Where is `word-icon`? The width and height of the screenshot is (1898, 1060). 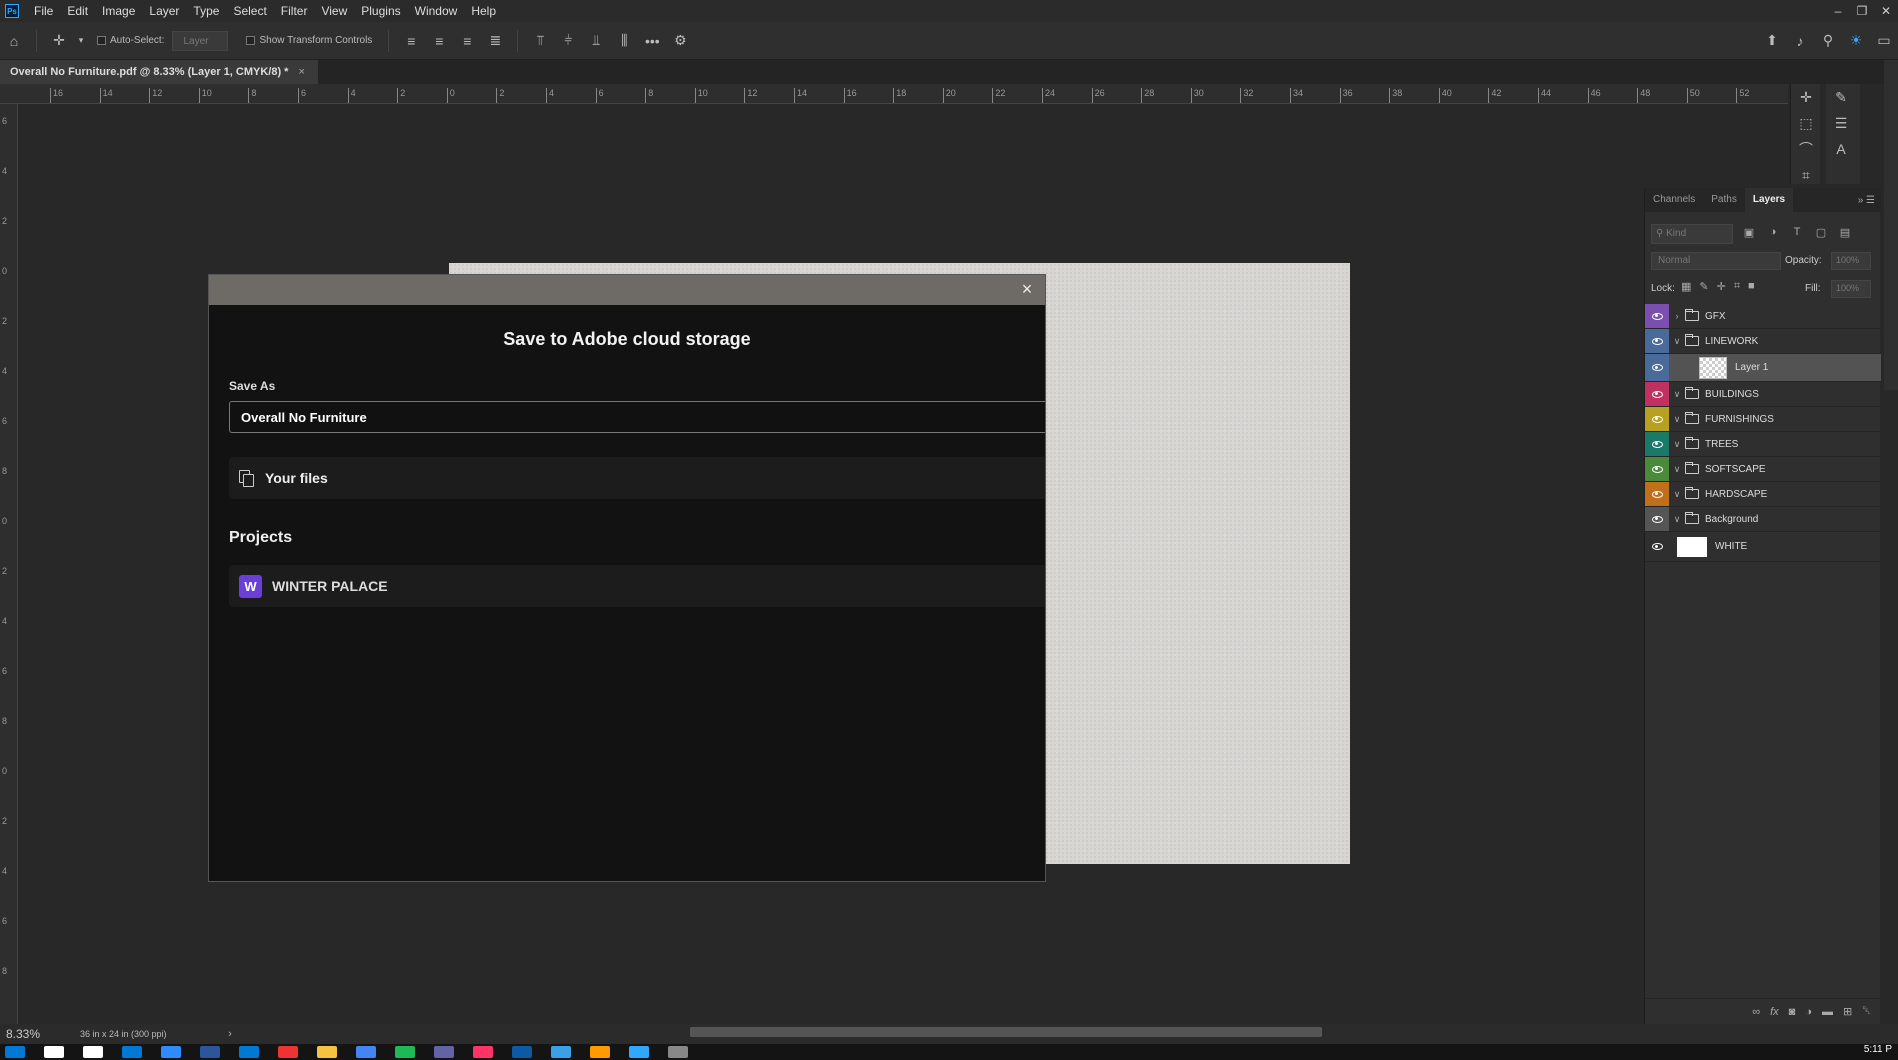 word-icon is located at coordinates (210, 1052).